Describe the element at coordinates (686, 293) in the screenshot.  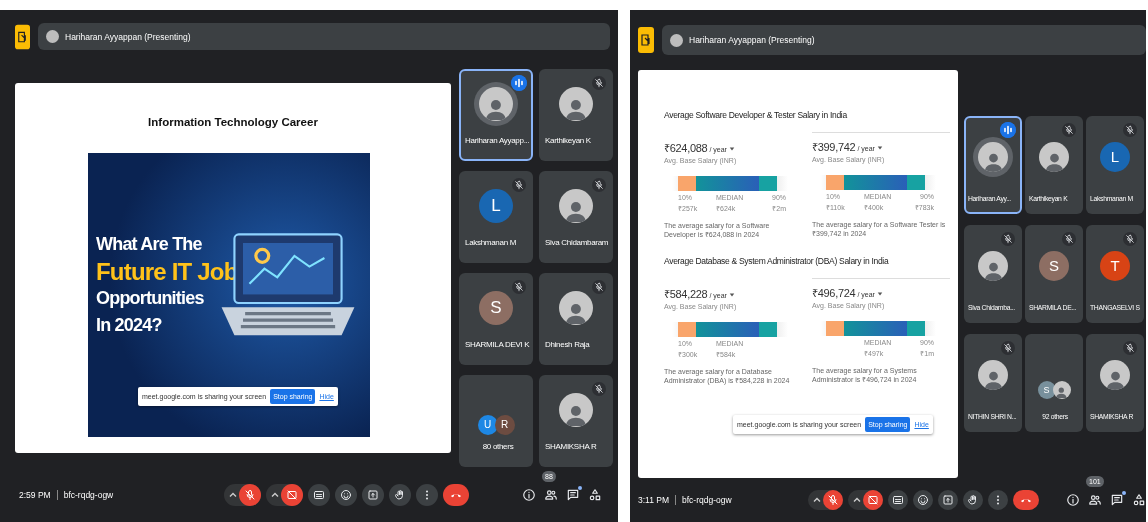
I see `salary-amount: ₹584,228` at that location.